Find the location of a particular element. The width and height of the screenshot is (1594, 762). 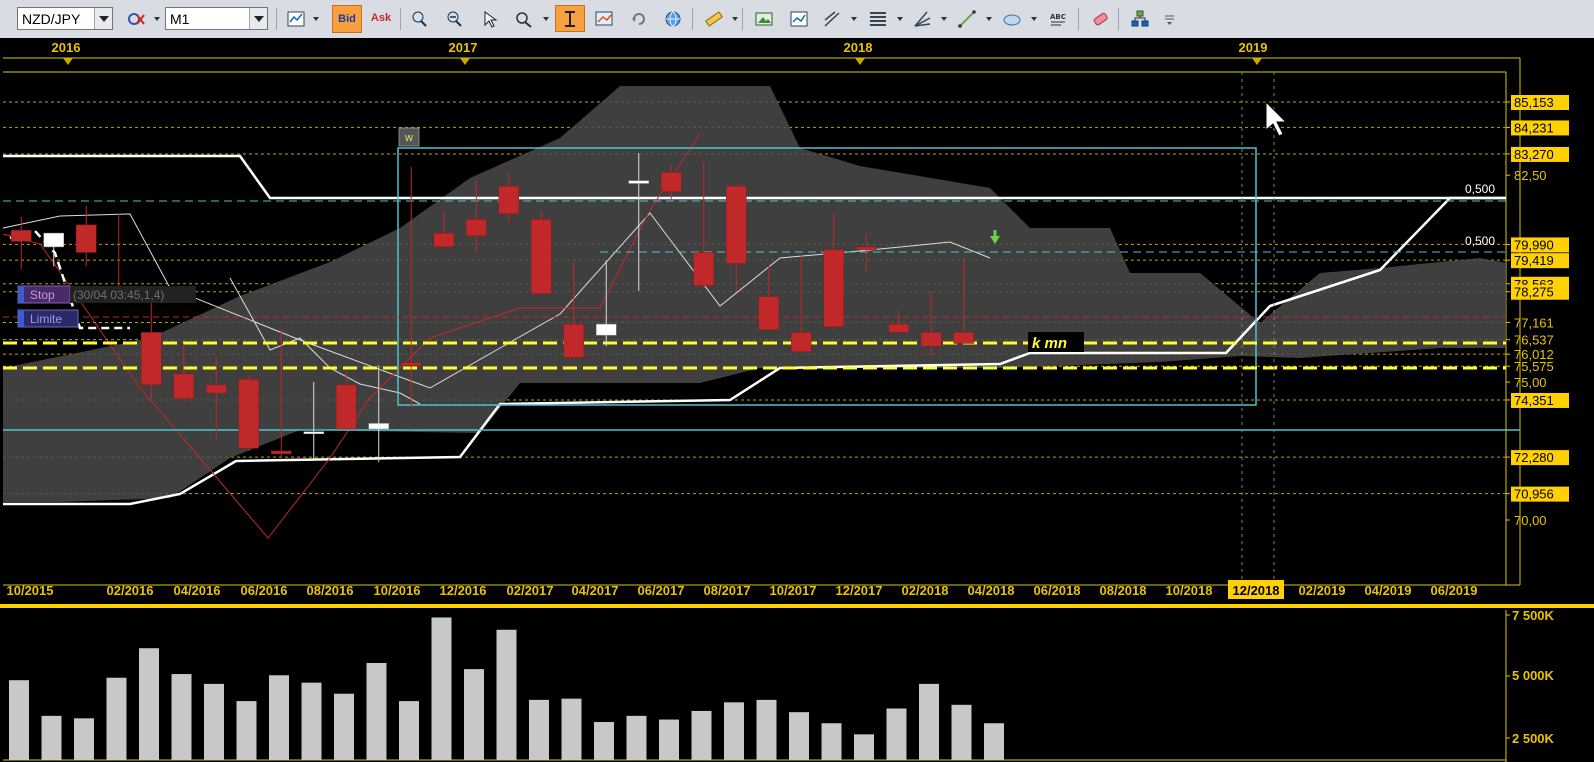

year-label: 2016 is located at coordinates (66, 47).